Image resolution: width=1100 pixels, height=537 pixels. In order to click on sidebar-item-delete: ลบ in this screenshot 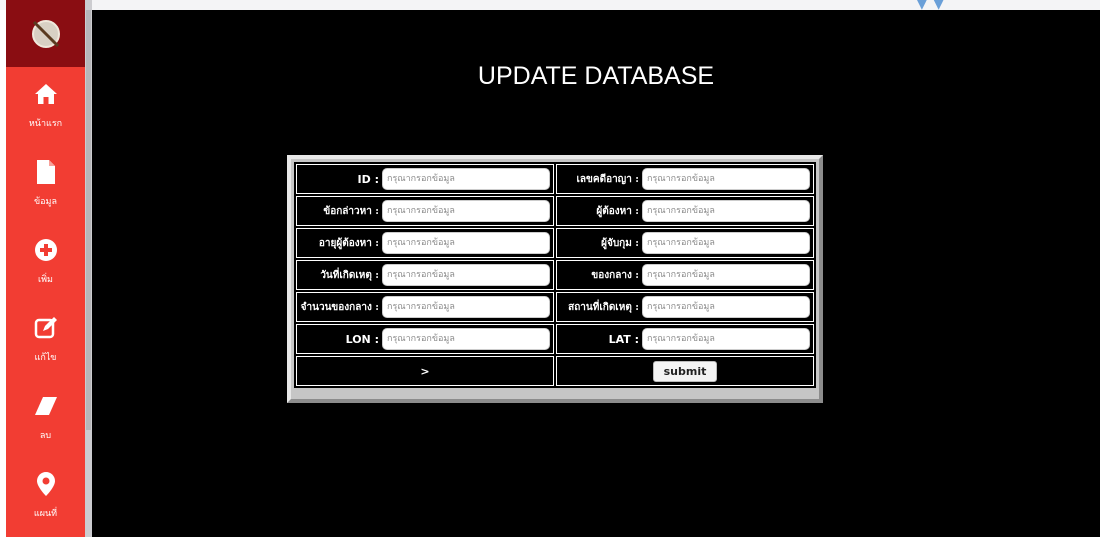, I will do `click(45, 418)`.